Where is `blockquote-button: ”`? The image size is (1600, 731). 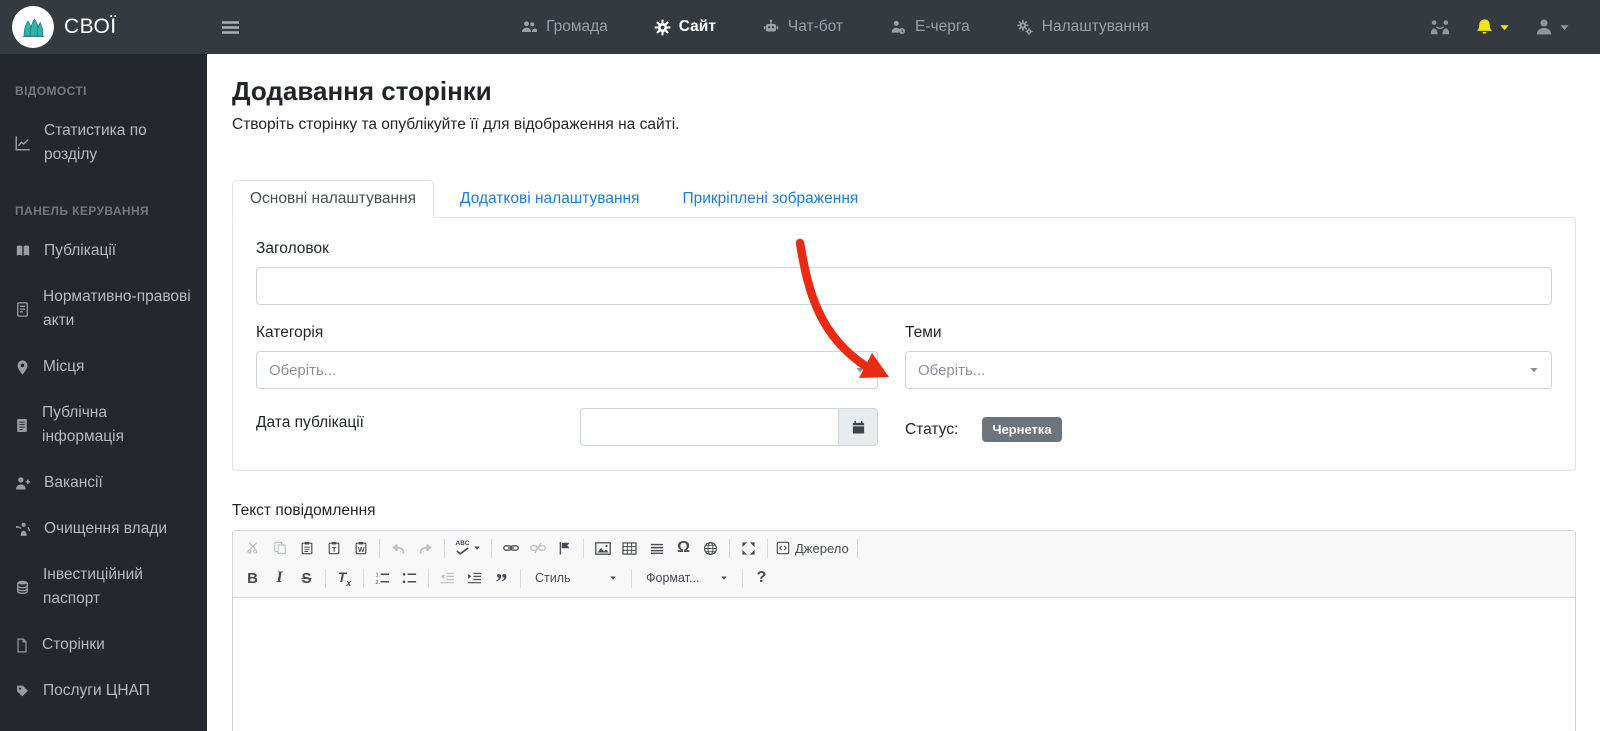
blockquote-button: ” is located at coordinates (501, 581).